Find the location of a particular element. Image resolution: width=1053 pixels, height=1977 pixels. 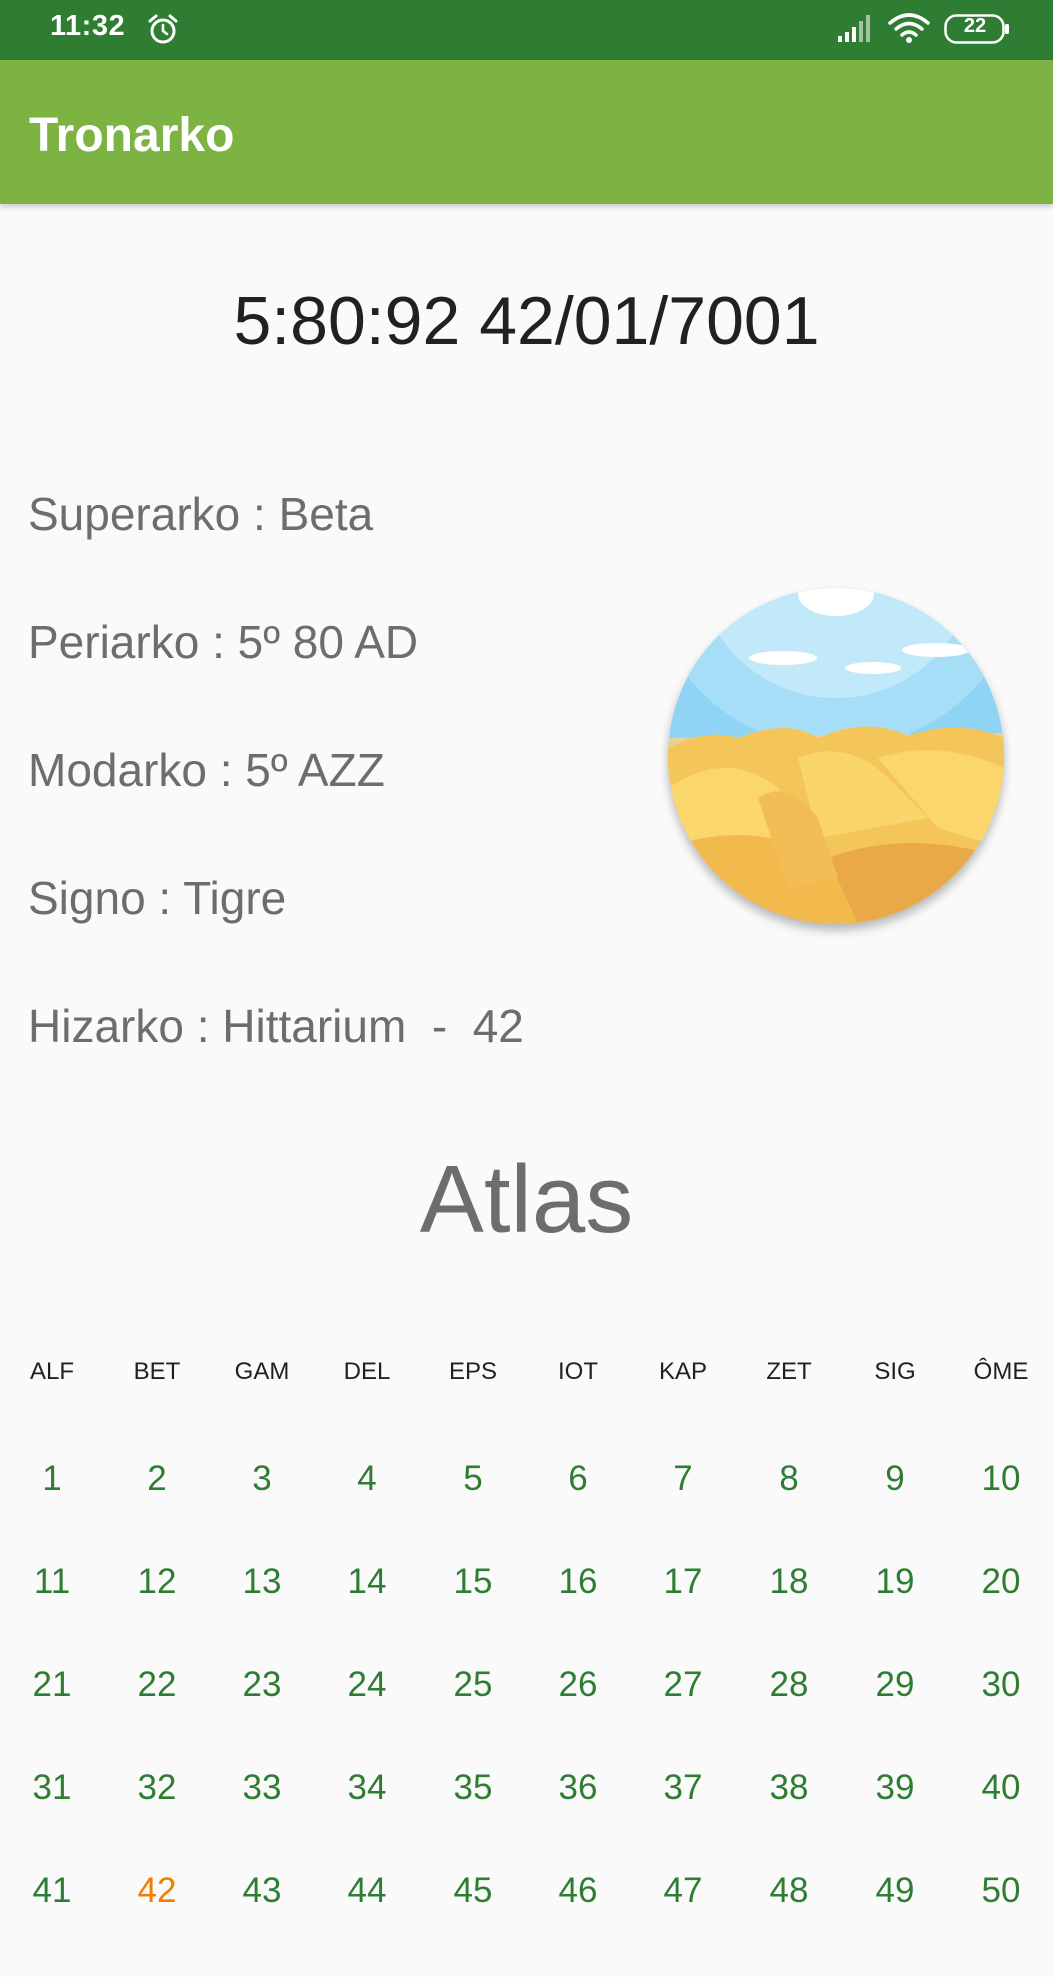

signo-label: Signo : Tigre is located at coordinates (157, 898).